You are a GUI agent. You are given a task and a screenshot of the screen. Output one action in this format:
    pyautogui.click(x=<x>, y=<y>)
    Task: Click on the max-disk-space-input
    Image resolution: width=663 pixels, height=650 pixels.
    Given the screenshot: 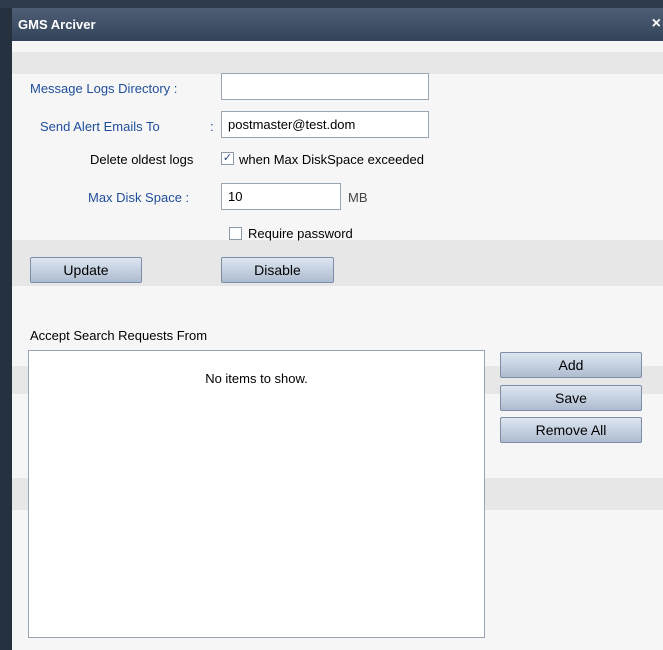 What is the action you would take?
    pyautogui.click(x=281, y=196)
    